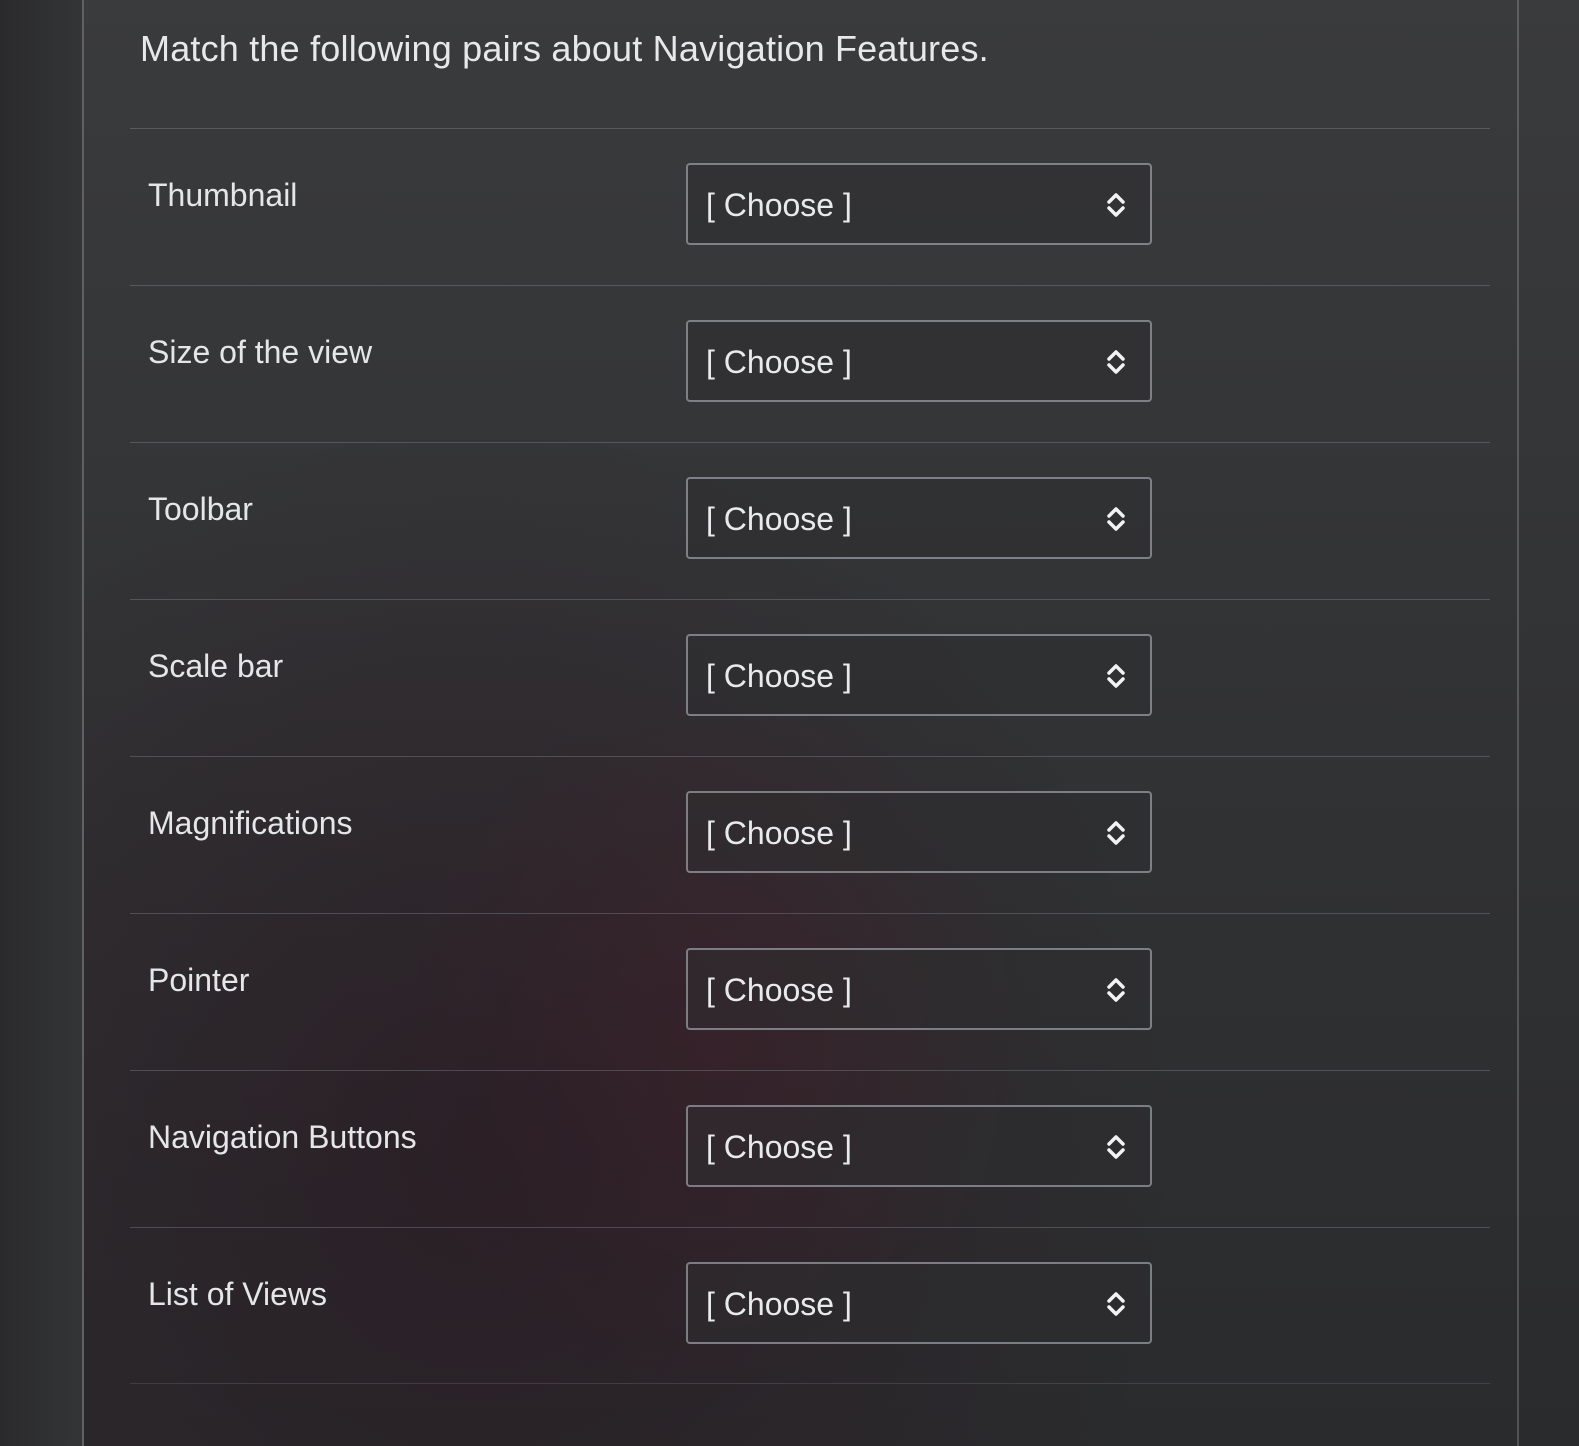 Image resolution: width=1579 pixels, height=1446 pixels. What do you see at coordinates (216, 666) in the screenshot?
I see `match-label: Scale bar` at bounding box center [216, 666].